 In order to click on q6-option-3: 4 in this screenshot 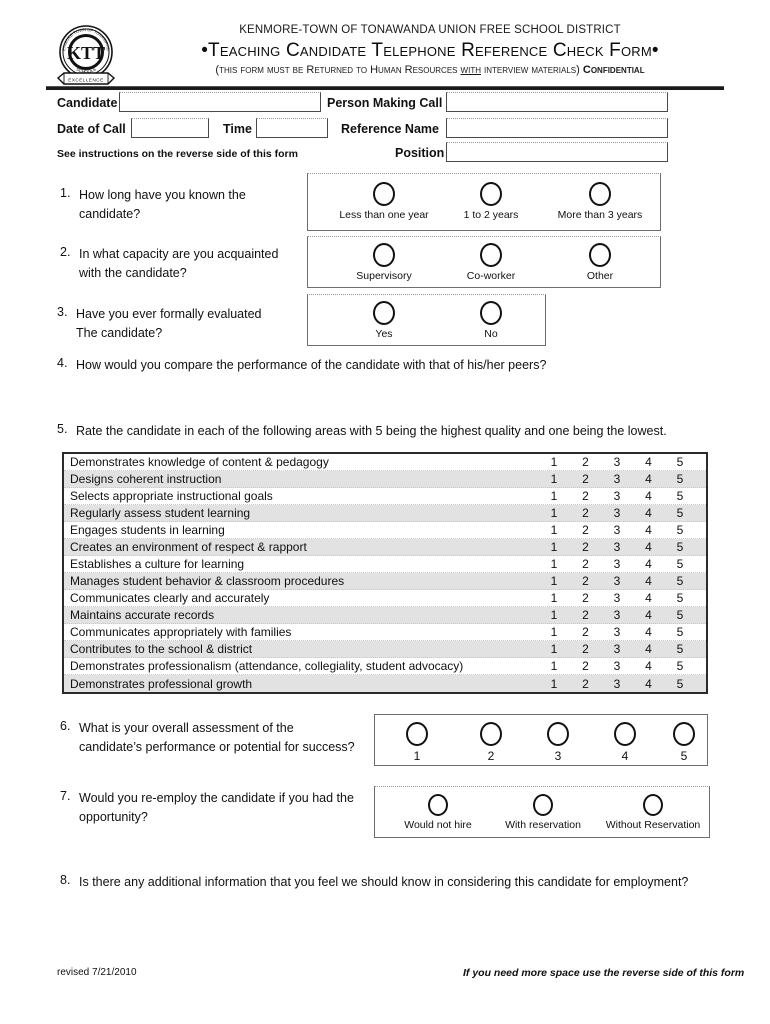, I will do `click(625, 742)`.